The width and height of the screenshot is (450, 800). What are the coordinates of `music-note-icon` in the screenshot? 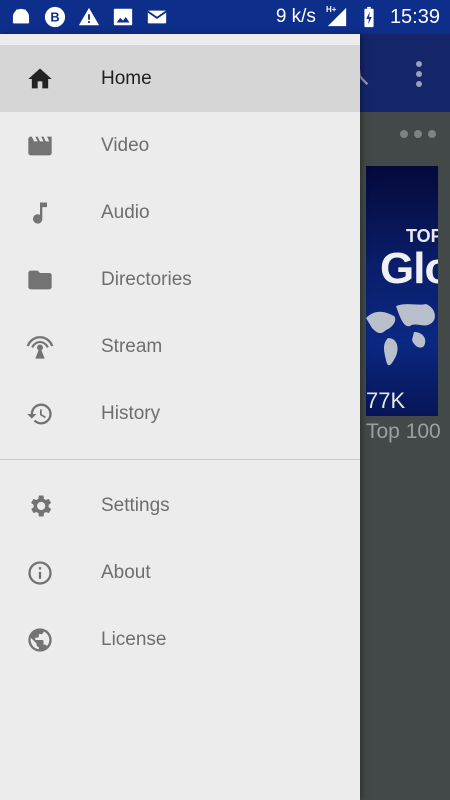 It's located at (40, 213).